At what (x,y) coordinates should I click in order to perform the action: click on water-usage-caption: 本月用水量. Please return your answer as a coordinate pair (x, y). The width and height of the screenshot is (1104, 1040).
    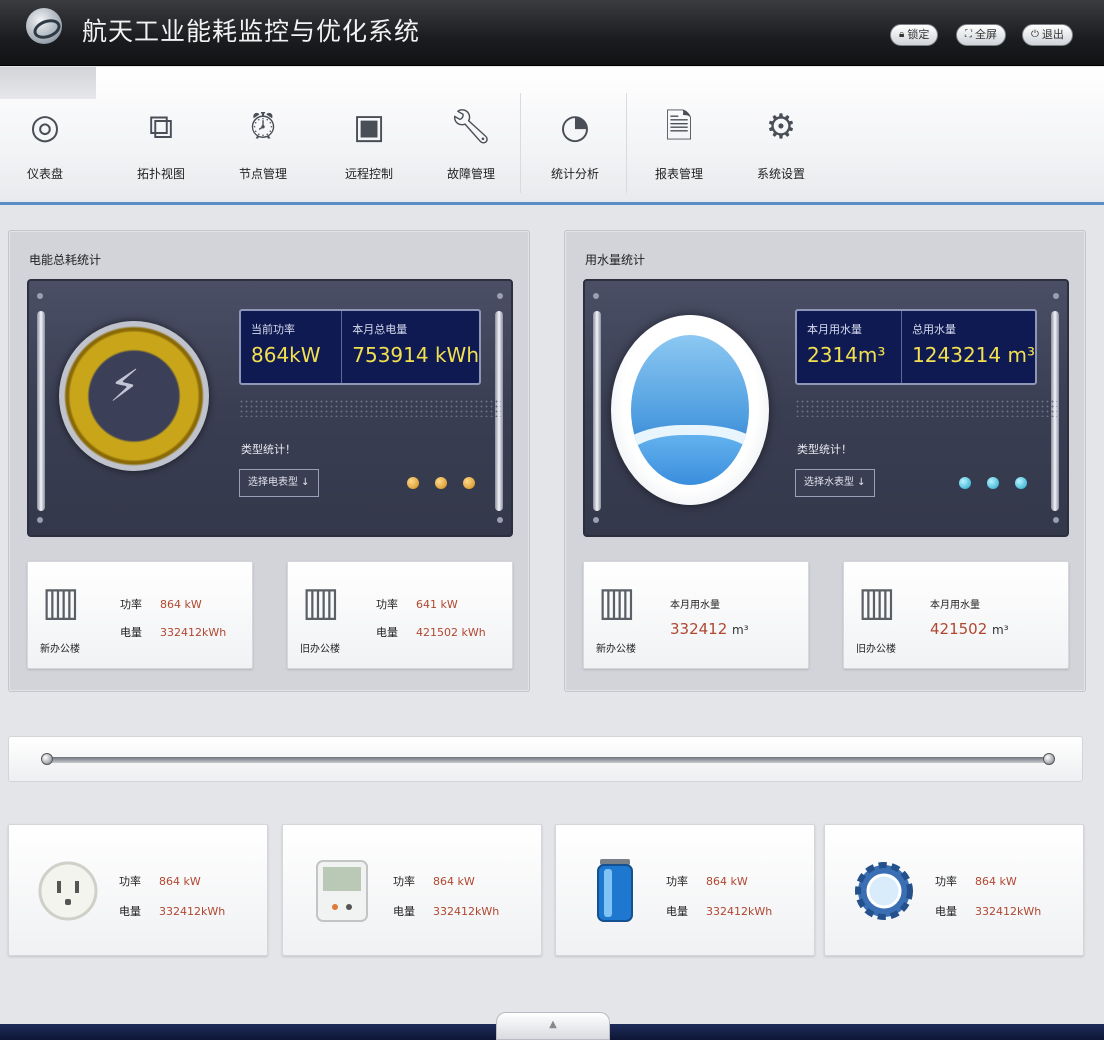
    Looking at the image, I should click on (955, 605).